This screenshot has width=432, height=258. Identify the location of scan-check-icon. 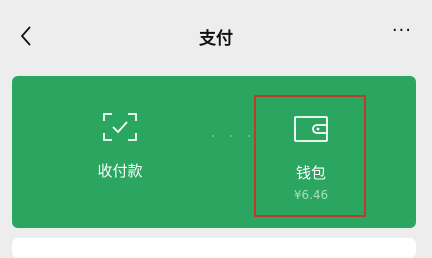
(120, 127).